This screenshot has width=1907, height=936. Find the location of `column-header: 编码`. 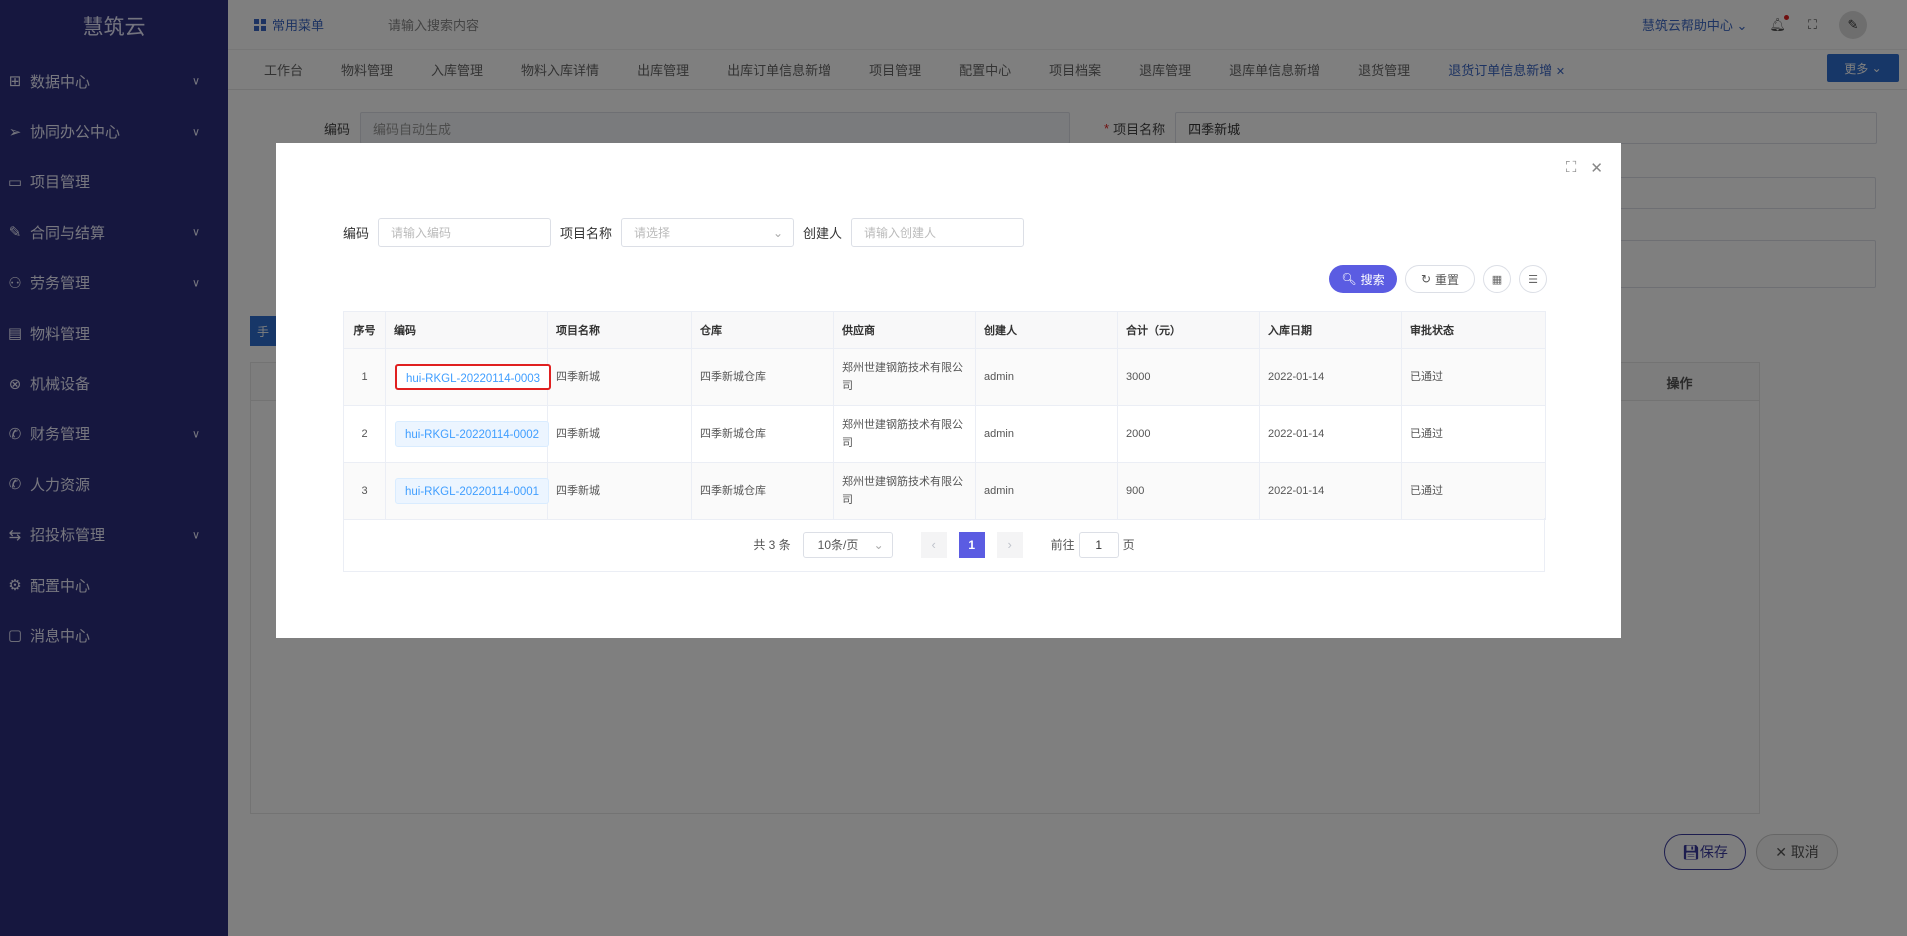

column-header: 编码 is located at coordinates (466, 330).